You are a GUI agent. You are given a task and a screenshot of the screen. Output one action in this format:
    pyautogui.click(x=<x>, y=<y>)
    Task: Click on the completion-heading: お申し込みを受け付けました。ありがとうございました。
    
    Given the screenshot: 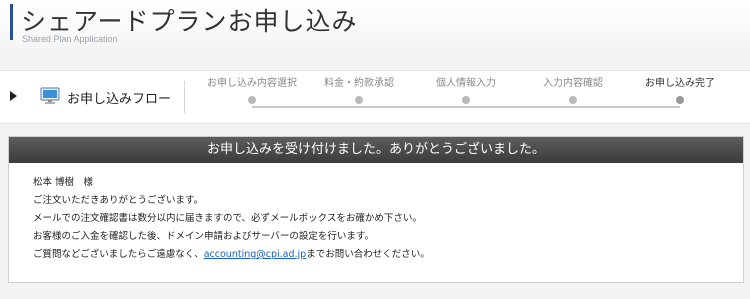 What is the action you would take?
    pyautogui.click(x=376, y=150)
    